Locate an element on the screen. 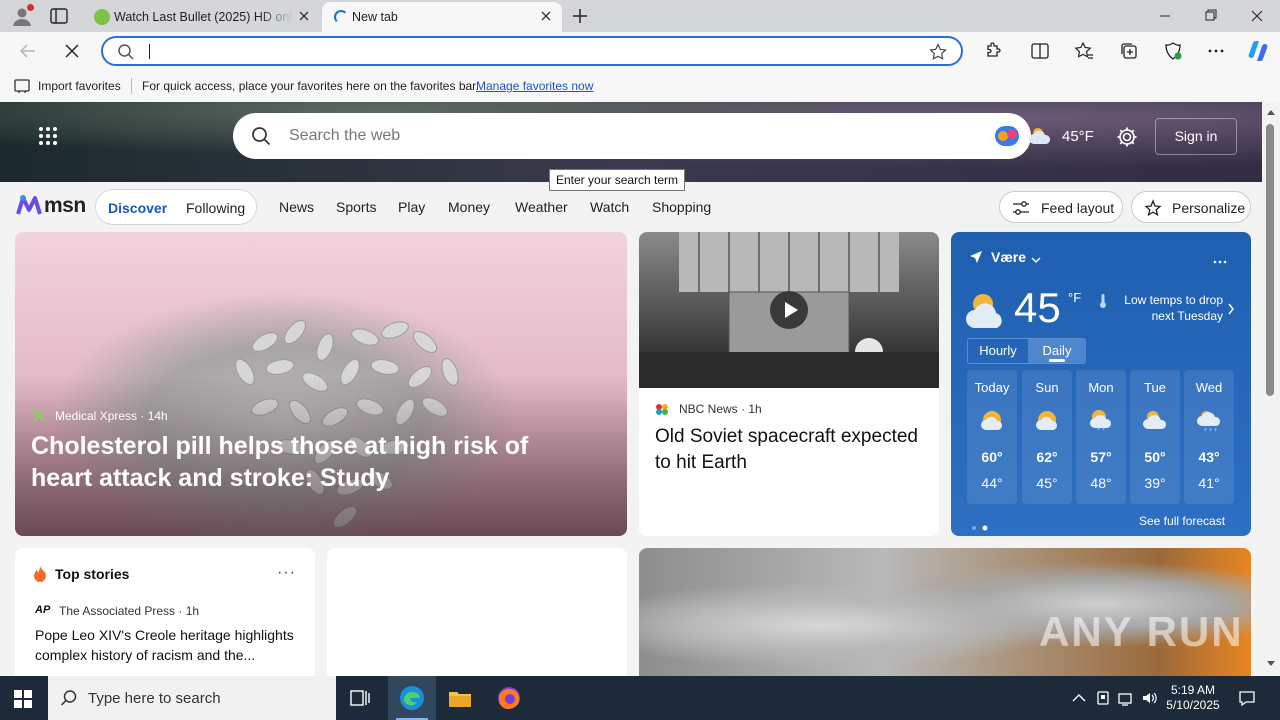  soviet-source: NBC News · 1h is located at coordinates (720, 409).